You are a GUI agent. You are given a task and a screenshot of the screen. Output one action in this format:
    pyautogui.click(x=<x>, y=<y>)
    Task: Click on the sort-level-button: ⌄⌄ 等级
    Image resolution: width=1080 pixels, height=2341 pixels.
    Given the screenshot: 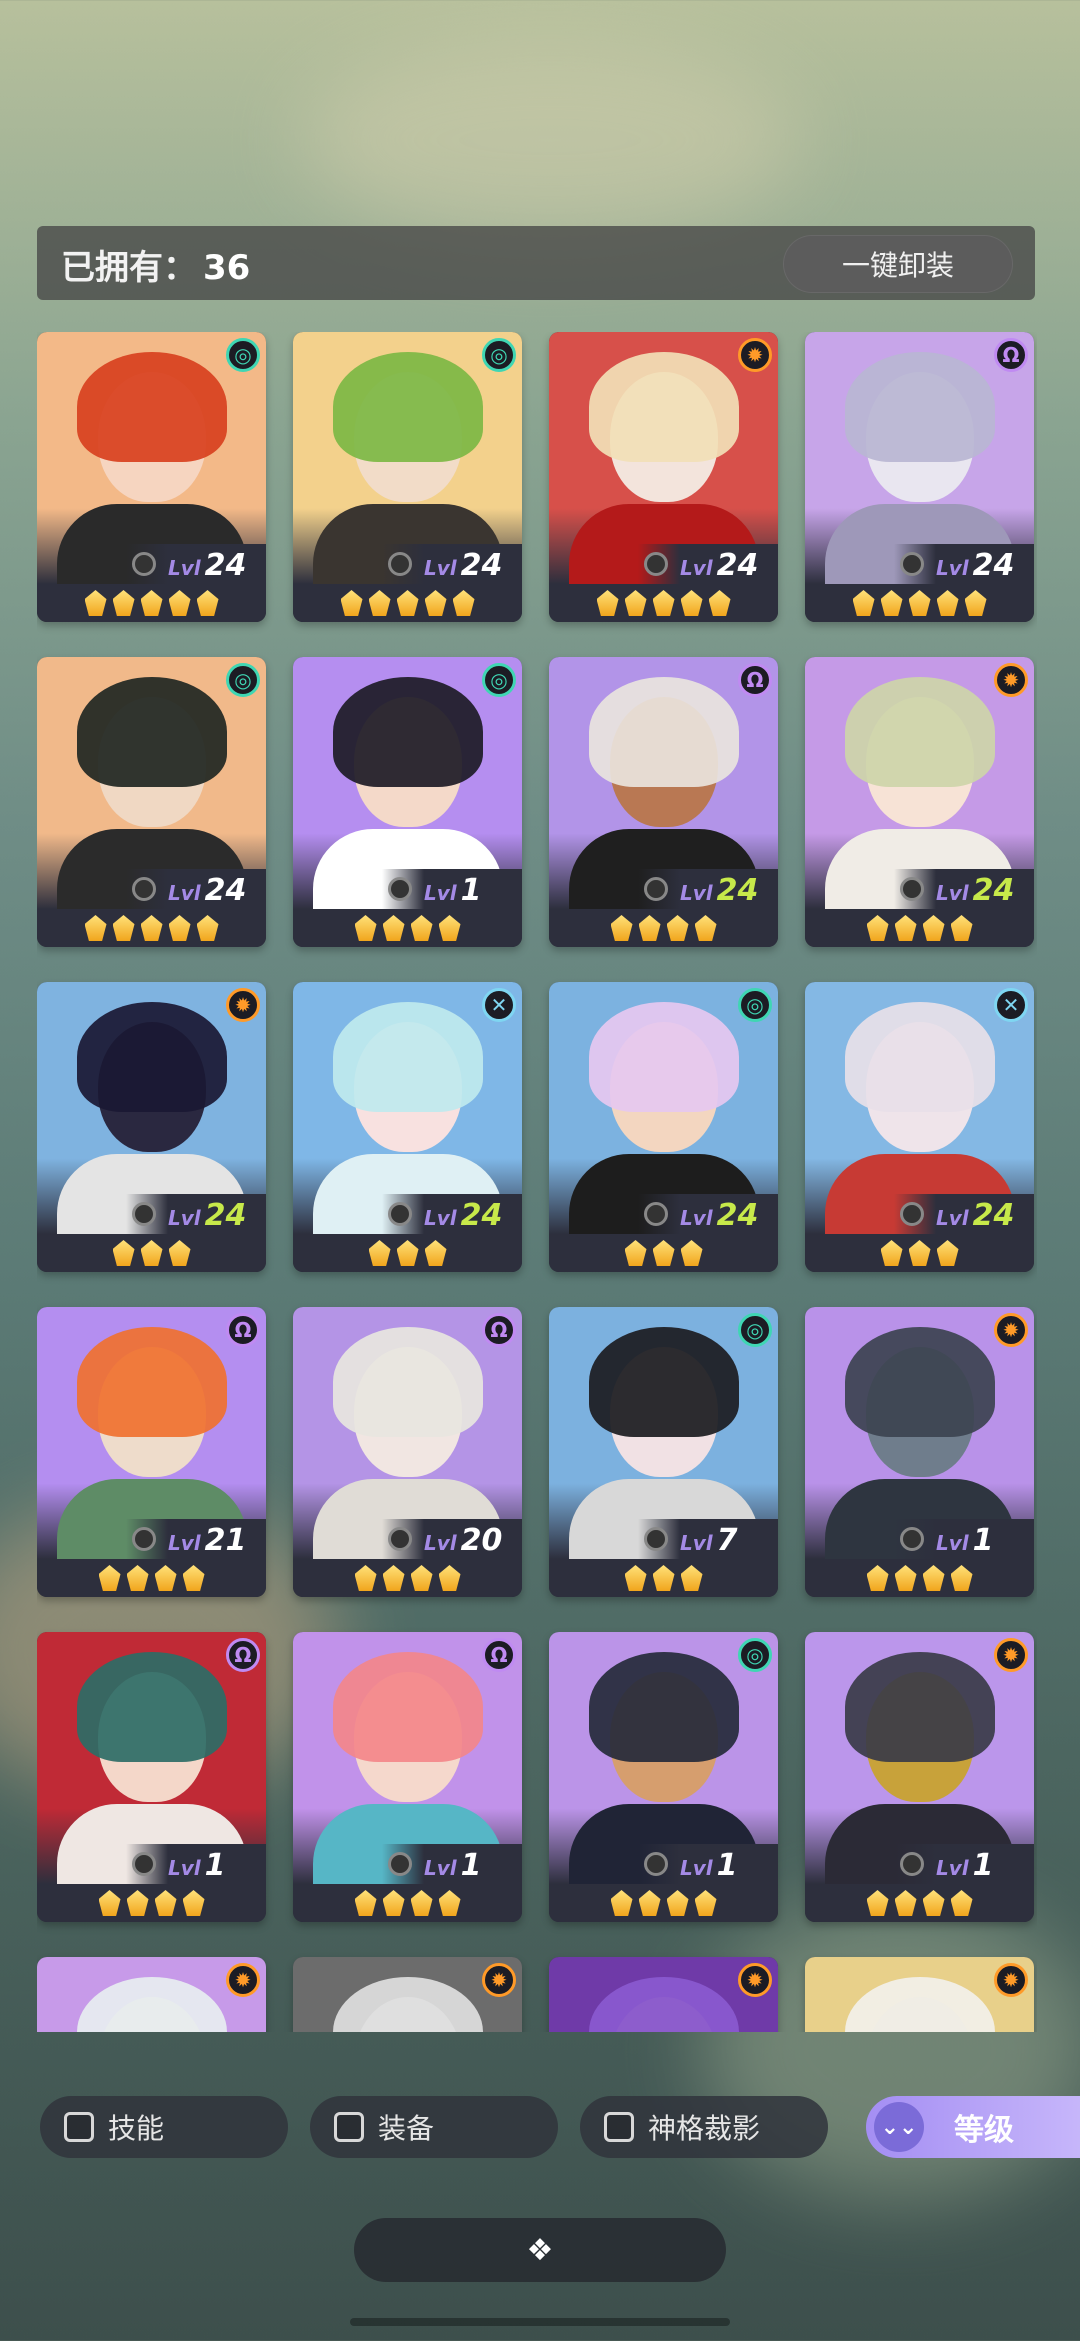 What is the action you would take?
    pyautogui.click(x=973, y=2127)
    